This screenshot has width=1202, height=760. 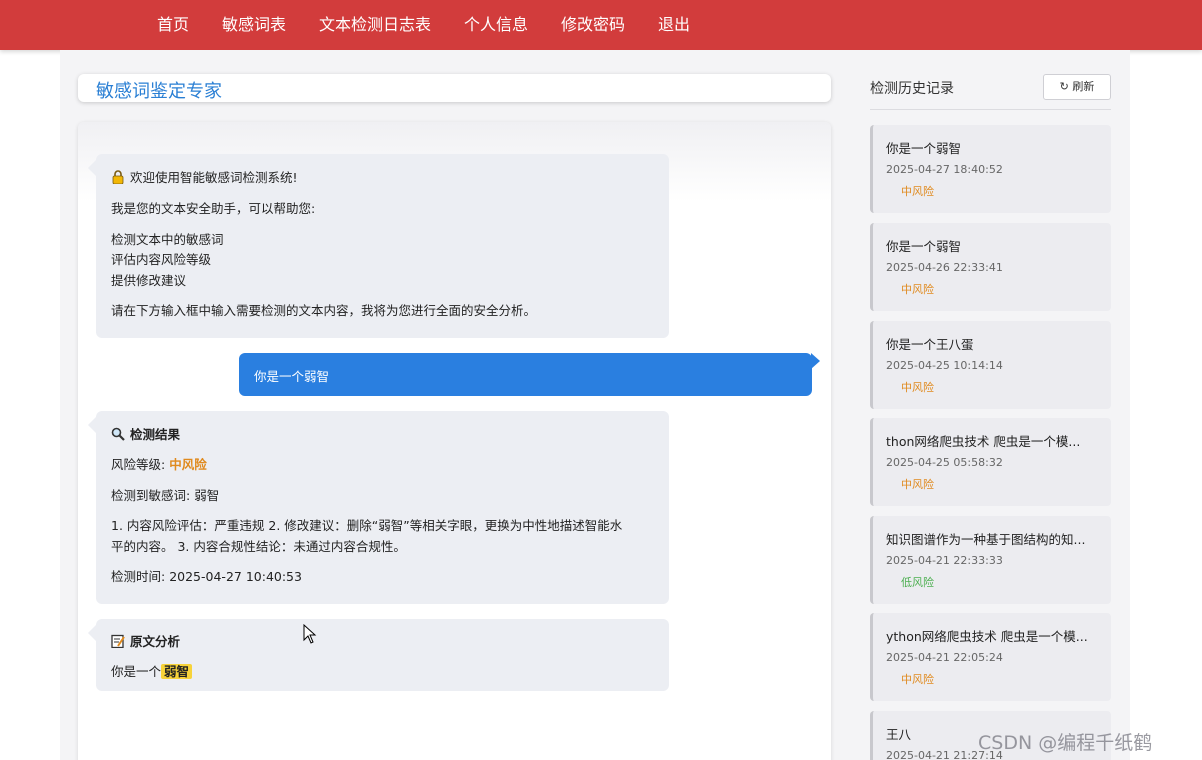 What do you see at coordinates (136, 671) in the screenshot?
I see `original-text: 你是一个` at bounding box center [136, 671].